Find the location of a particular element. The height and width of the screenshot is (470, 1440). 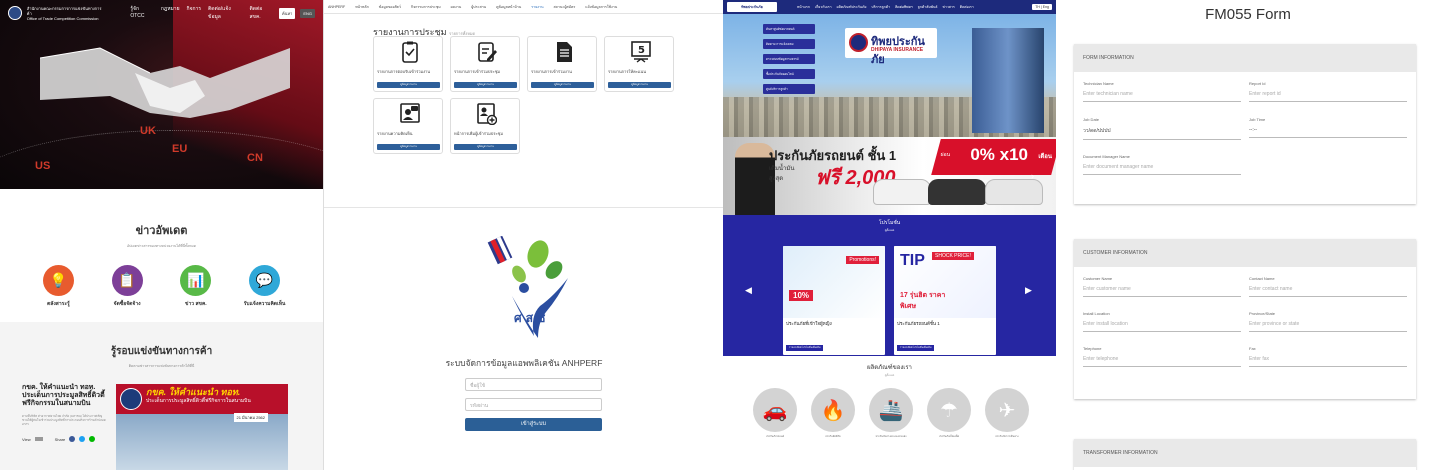

quick-link-feedback: 💬 รับแจ้งความคิดเห็น is located at coordinates (265, 286).